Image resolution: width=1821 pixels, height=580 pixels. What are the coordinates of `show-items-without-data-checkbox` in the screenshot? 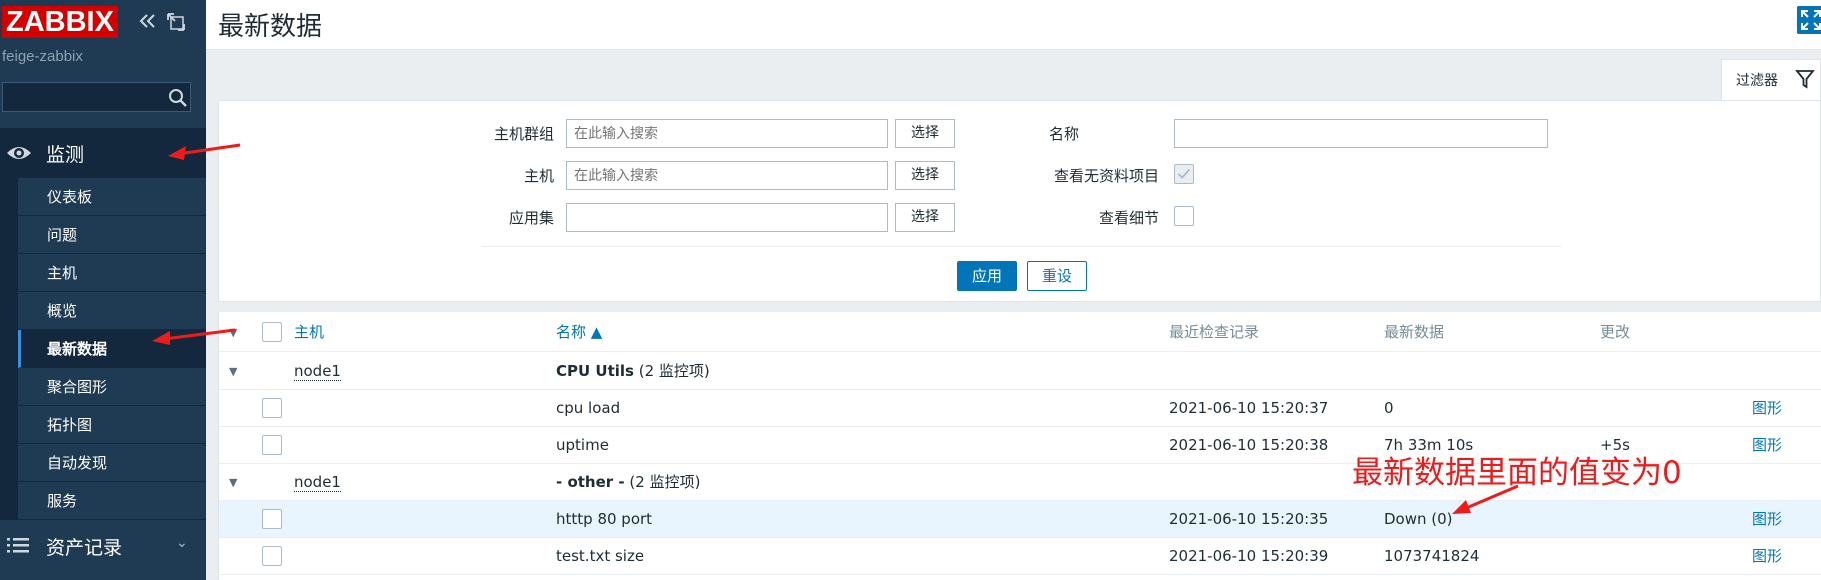 It's located at (1184, 174).